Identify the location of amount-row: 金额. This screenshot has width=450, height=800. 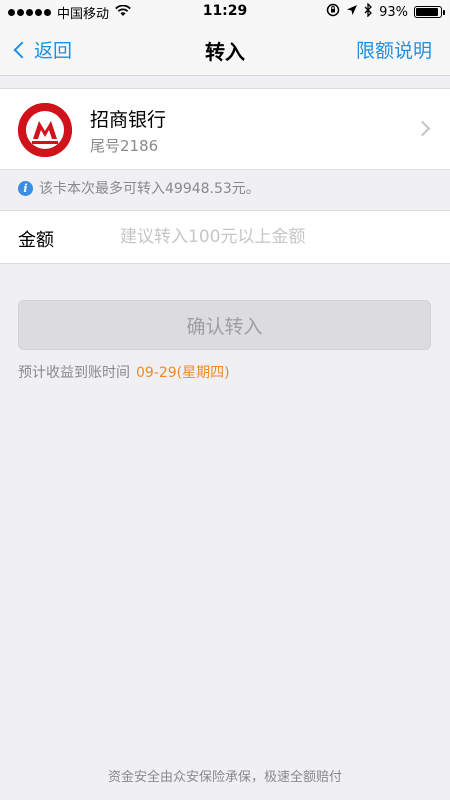
(225, 237).